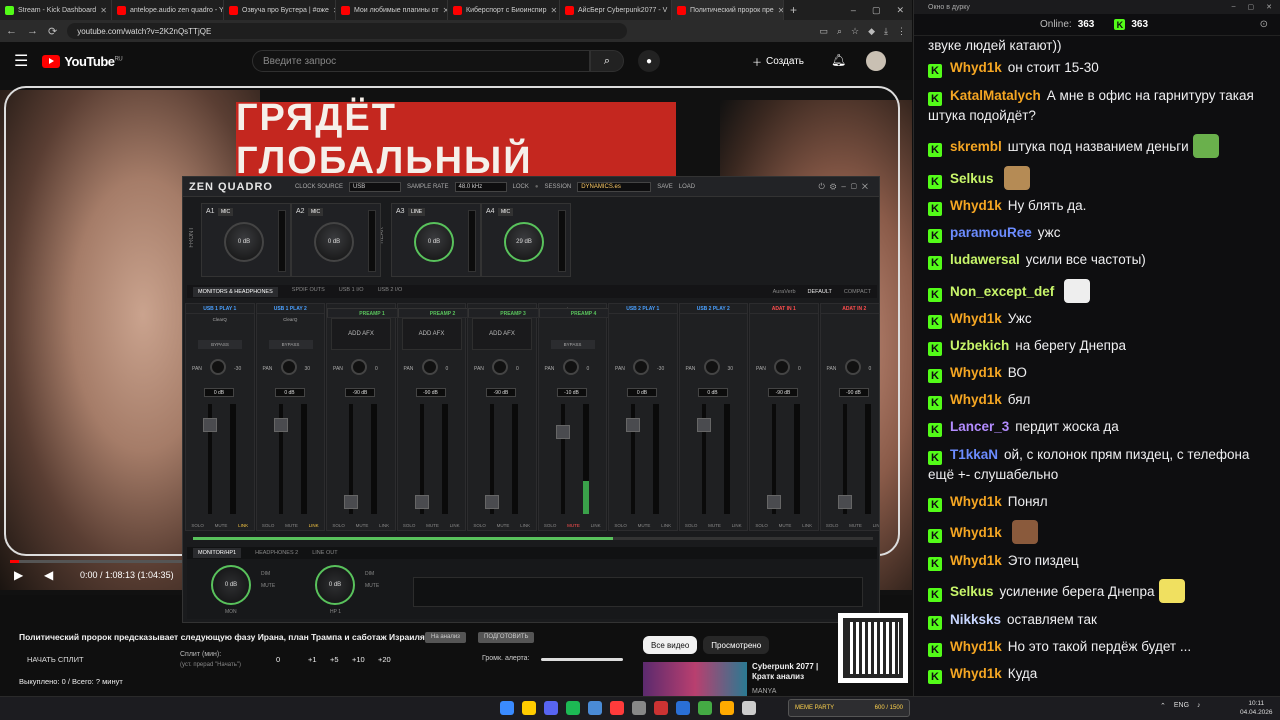  What do you see at coordinates (32, 31) in the screenshot?
I see `forward-icon: →` at bounding box center [32, 31].